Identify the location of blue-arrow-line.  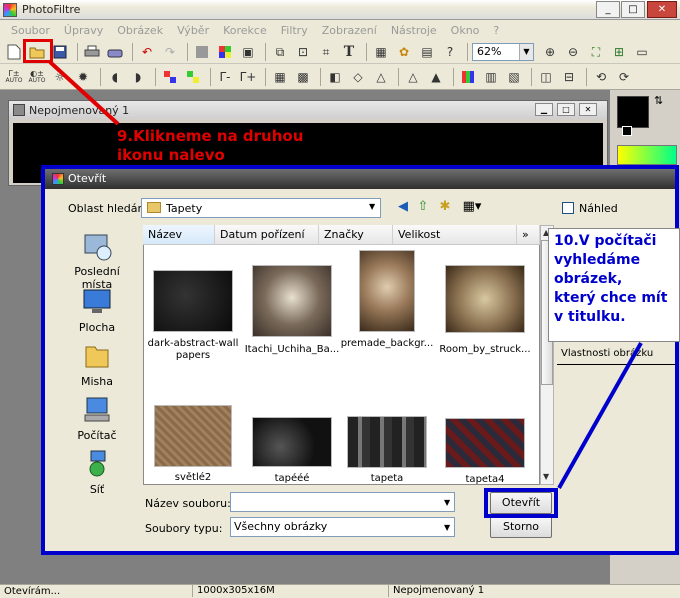
(600, 415).